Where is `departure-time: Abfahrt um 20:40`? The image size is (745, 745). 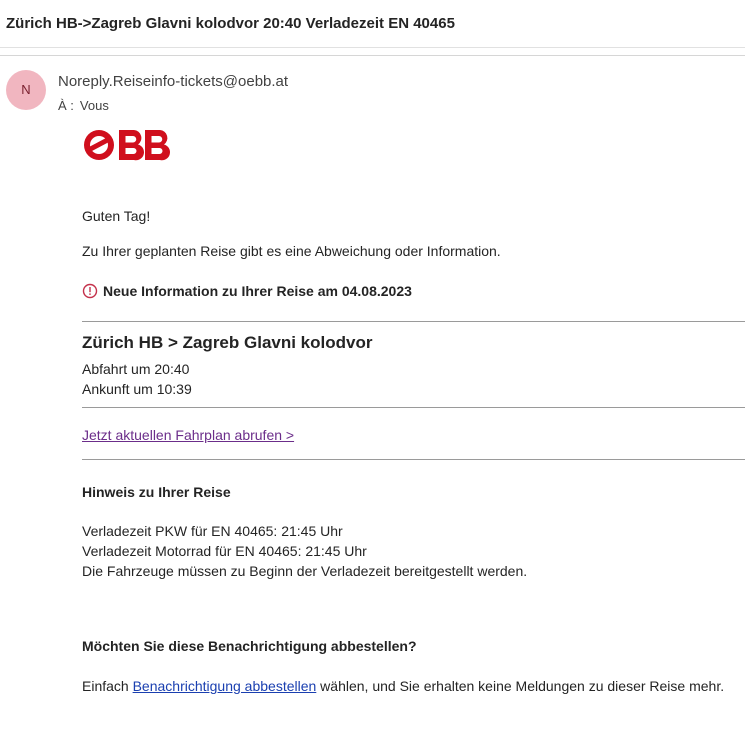
departure-time: Abfahrt um 20:40 is located at coordinates (136, 369).